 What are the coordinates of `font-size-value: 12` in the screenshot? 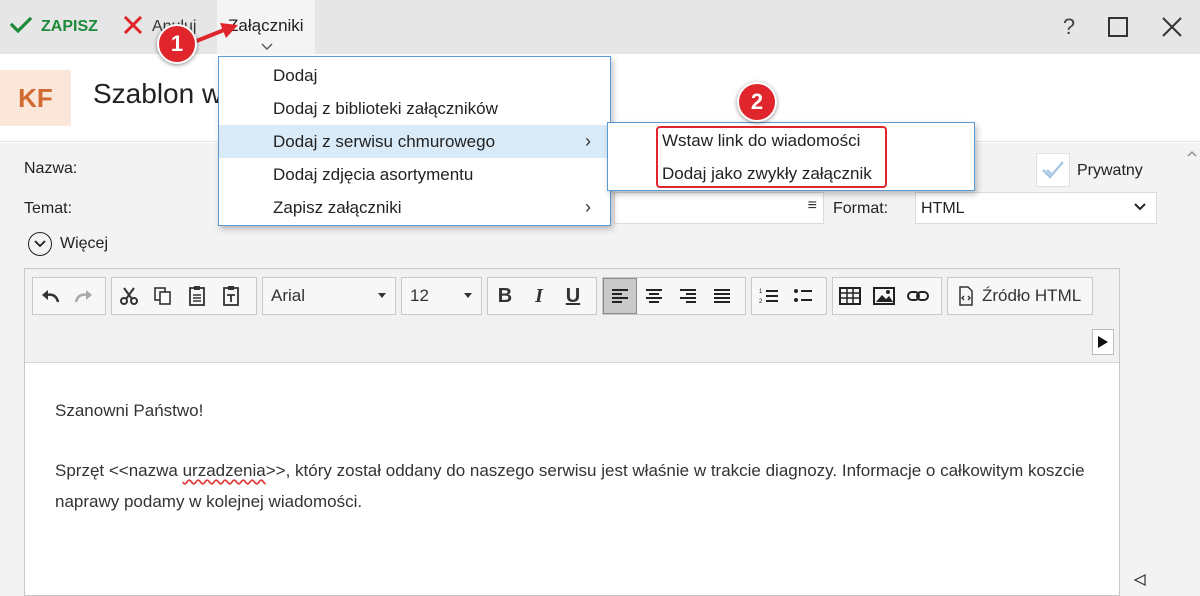 It's located at (419, 295).